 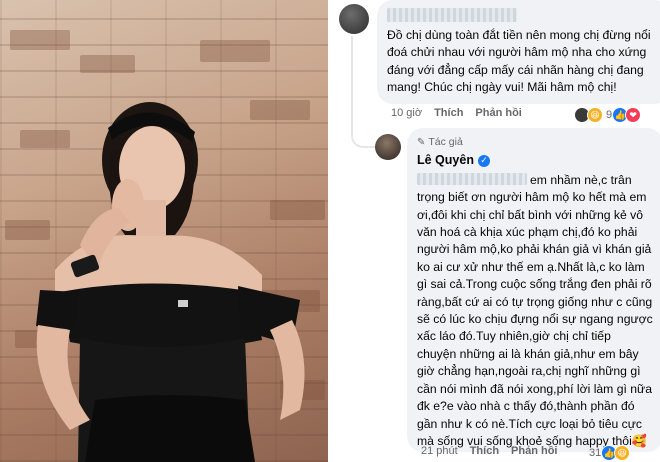 I want to click on author-badge-label: Tác giả, so click(x=445, y=142).